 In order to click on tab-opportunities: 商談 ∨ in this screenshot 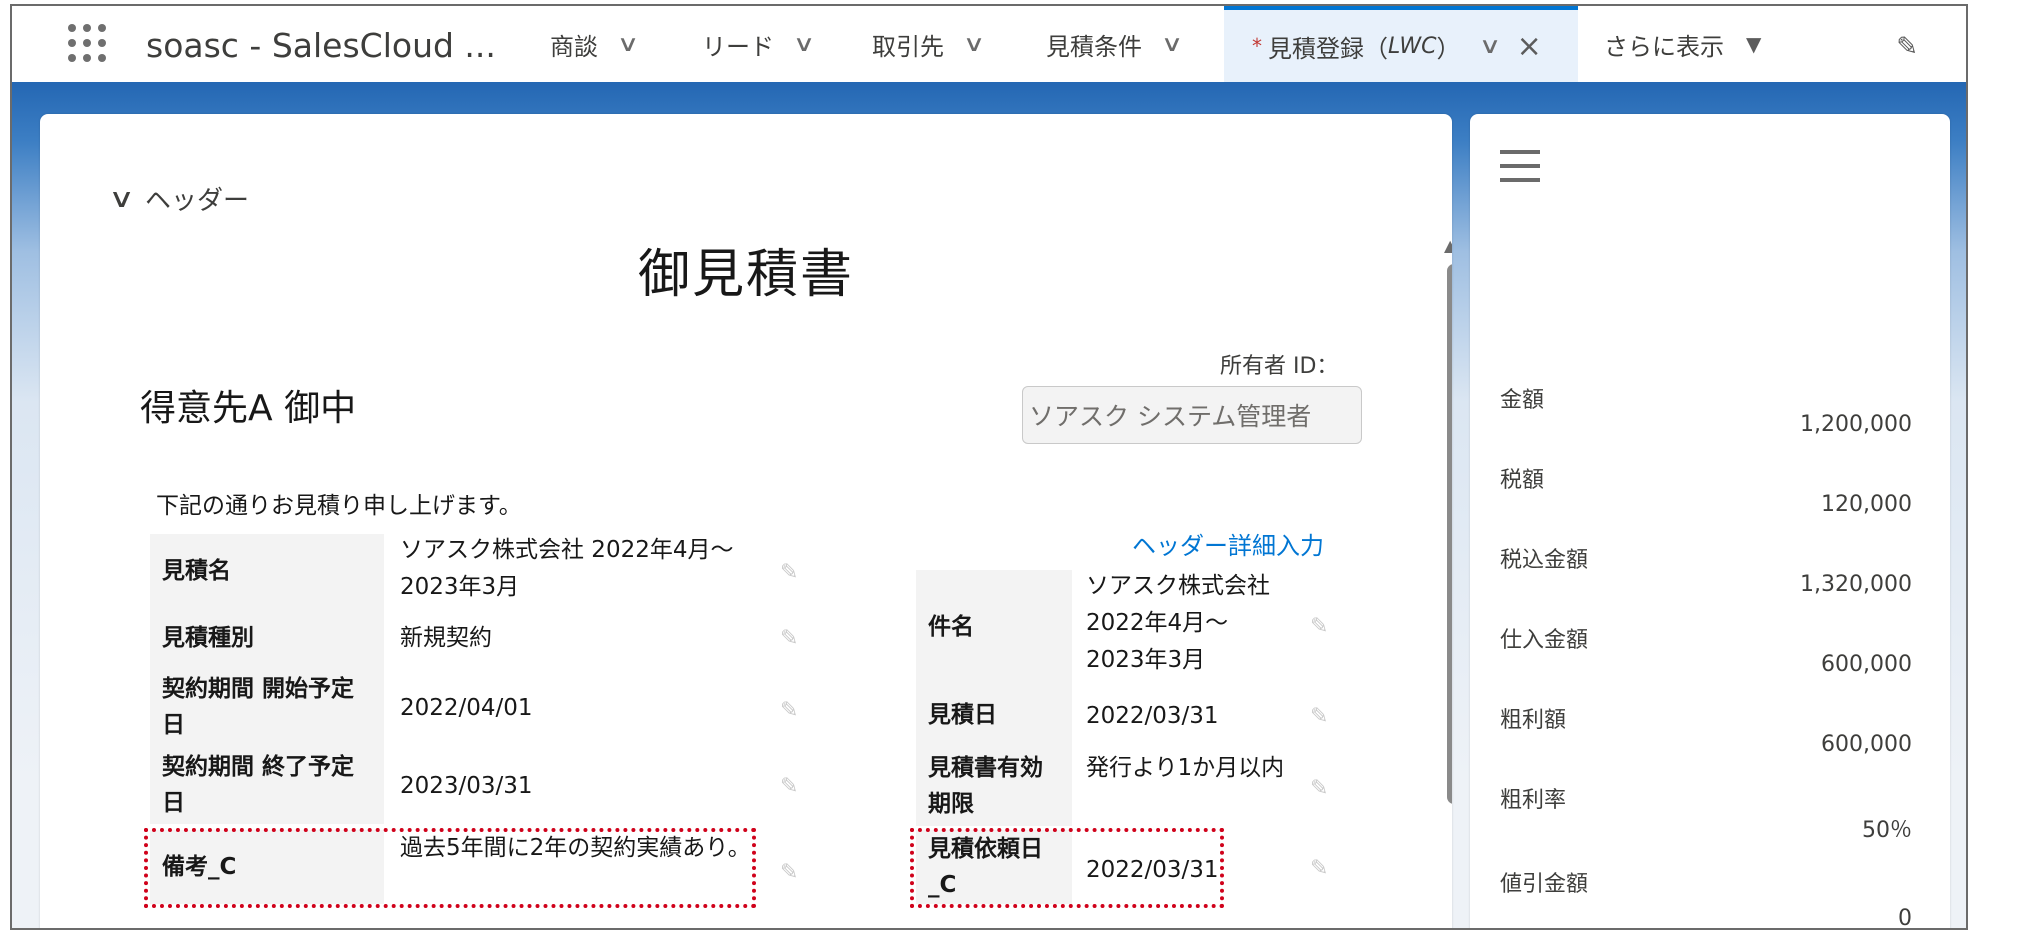, I will do `click(594, 44)`.